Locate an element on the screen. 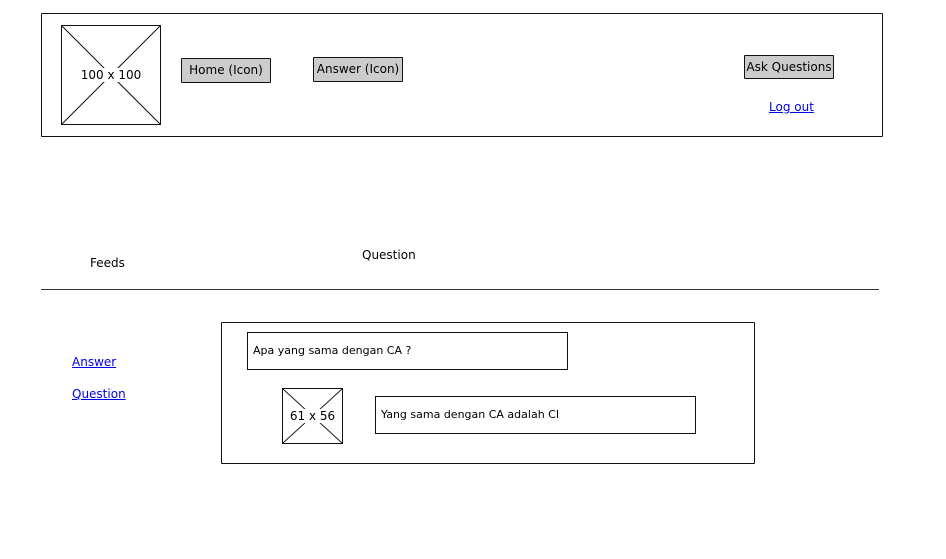 Image resolution: width=946 pixels, height=559 pixels. section-divider is located at coordinates (460, 289).